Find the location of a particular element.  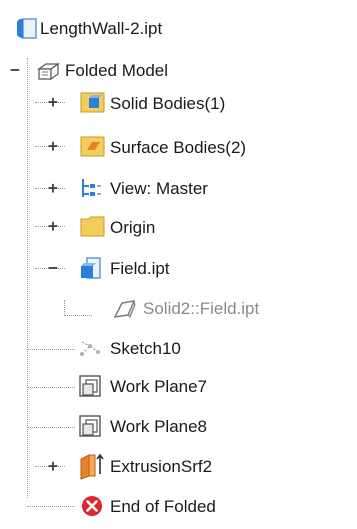

origin-folder-icon is located at coordinates (92, 226).